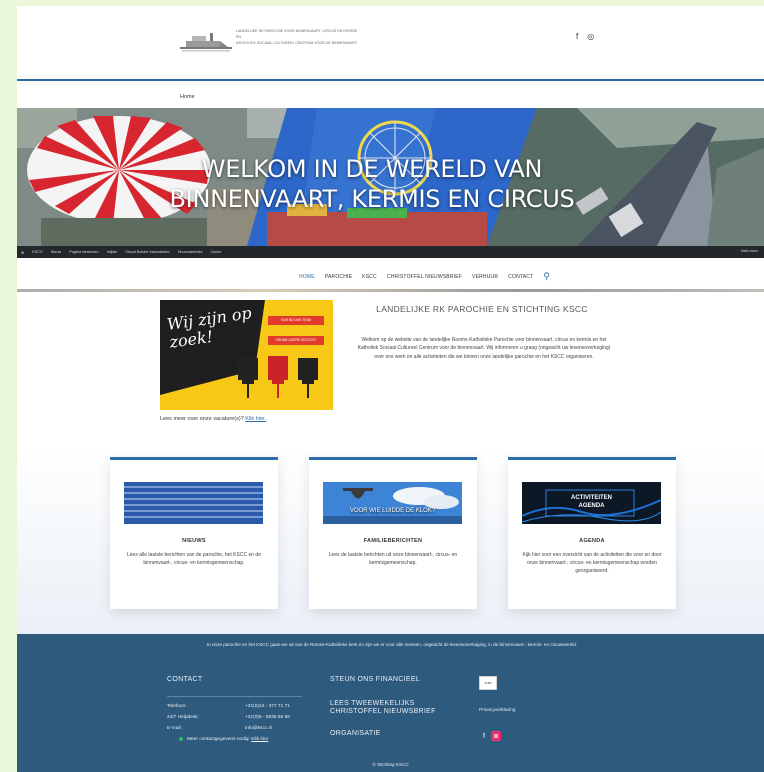 Image resolution: width=764 pixels, height=772 pixels. Describe the element at coordinates (520, 277) in the screenshot. I see `nav-item-contact: CONTACT` at that location.